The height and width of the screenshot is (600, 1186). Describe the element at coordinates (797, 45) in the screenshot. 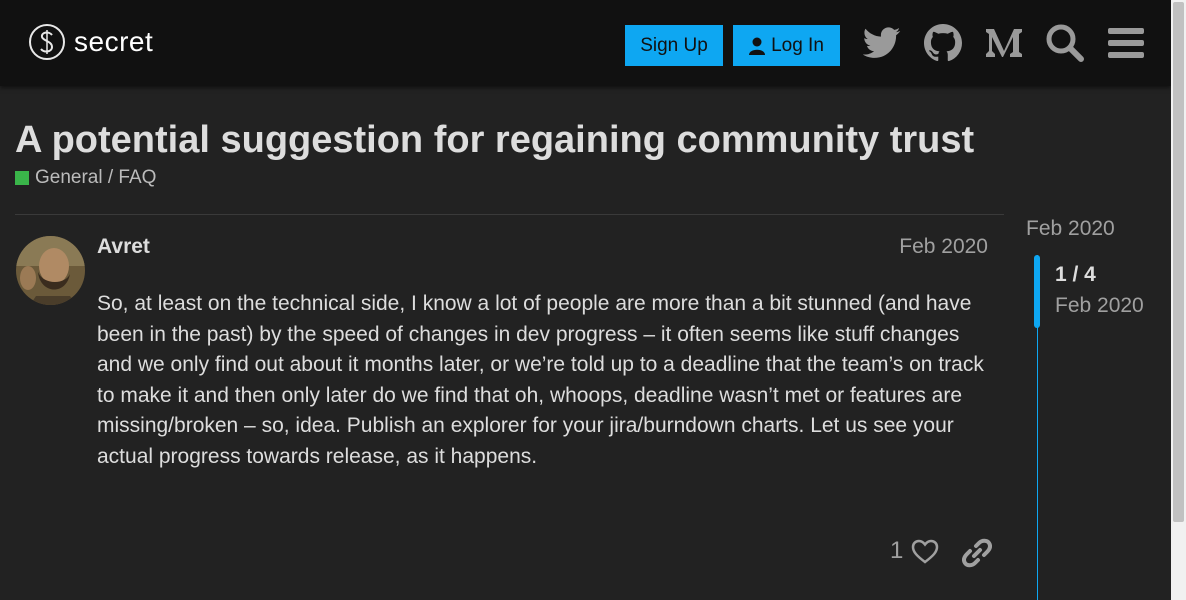

I see `log-in-label: Log In` at that location.